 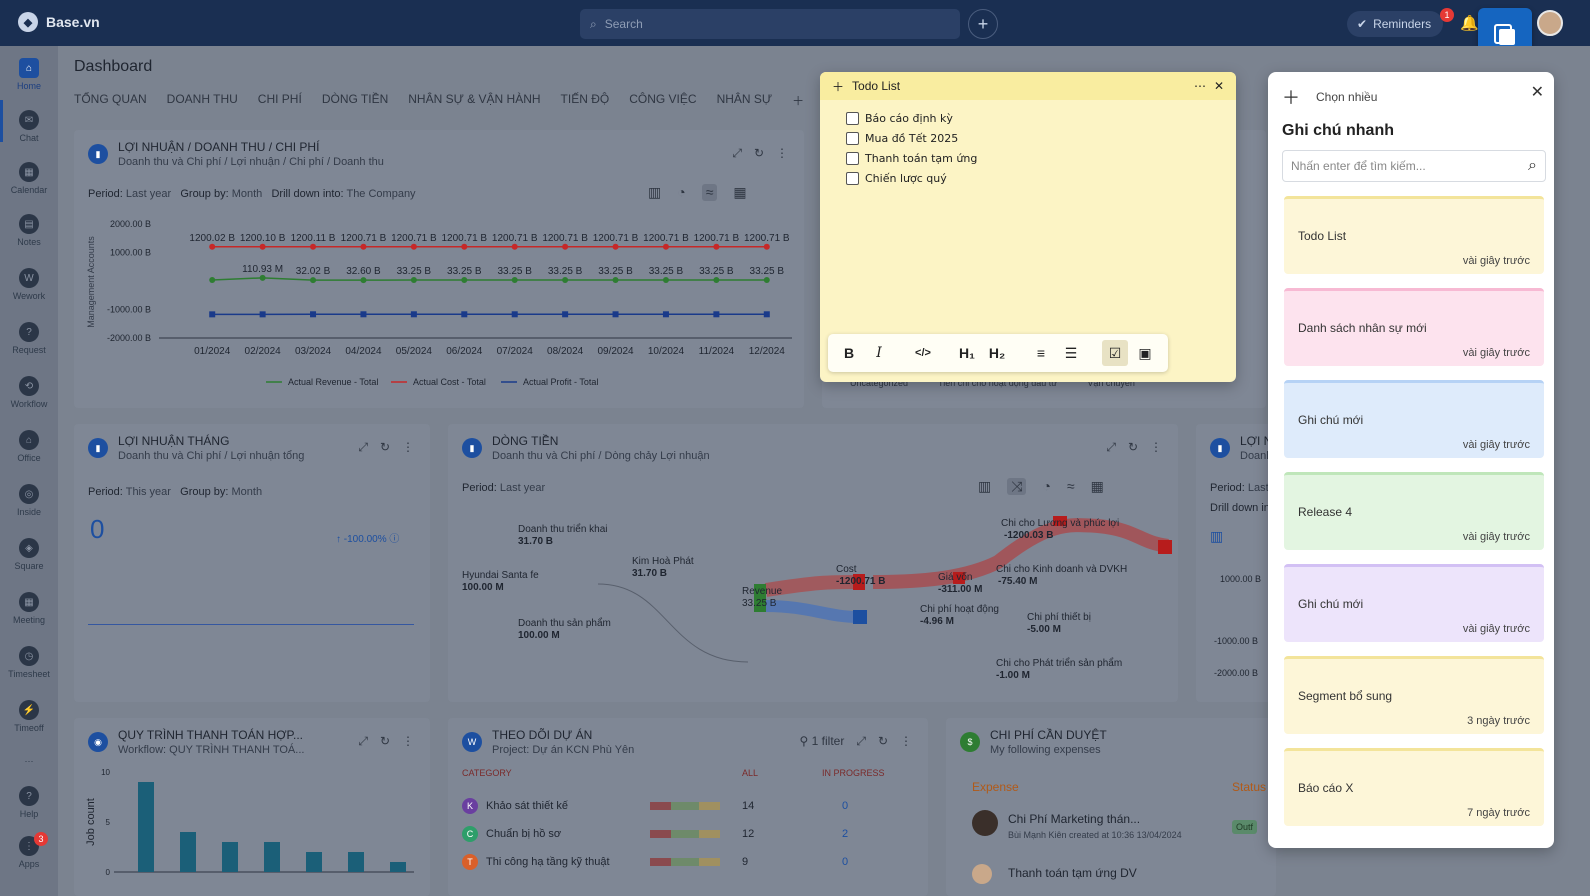 I want to click on sidebar-item-wework: W Wework, so click(x=29, y=284).